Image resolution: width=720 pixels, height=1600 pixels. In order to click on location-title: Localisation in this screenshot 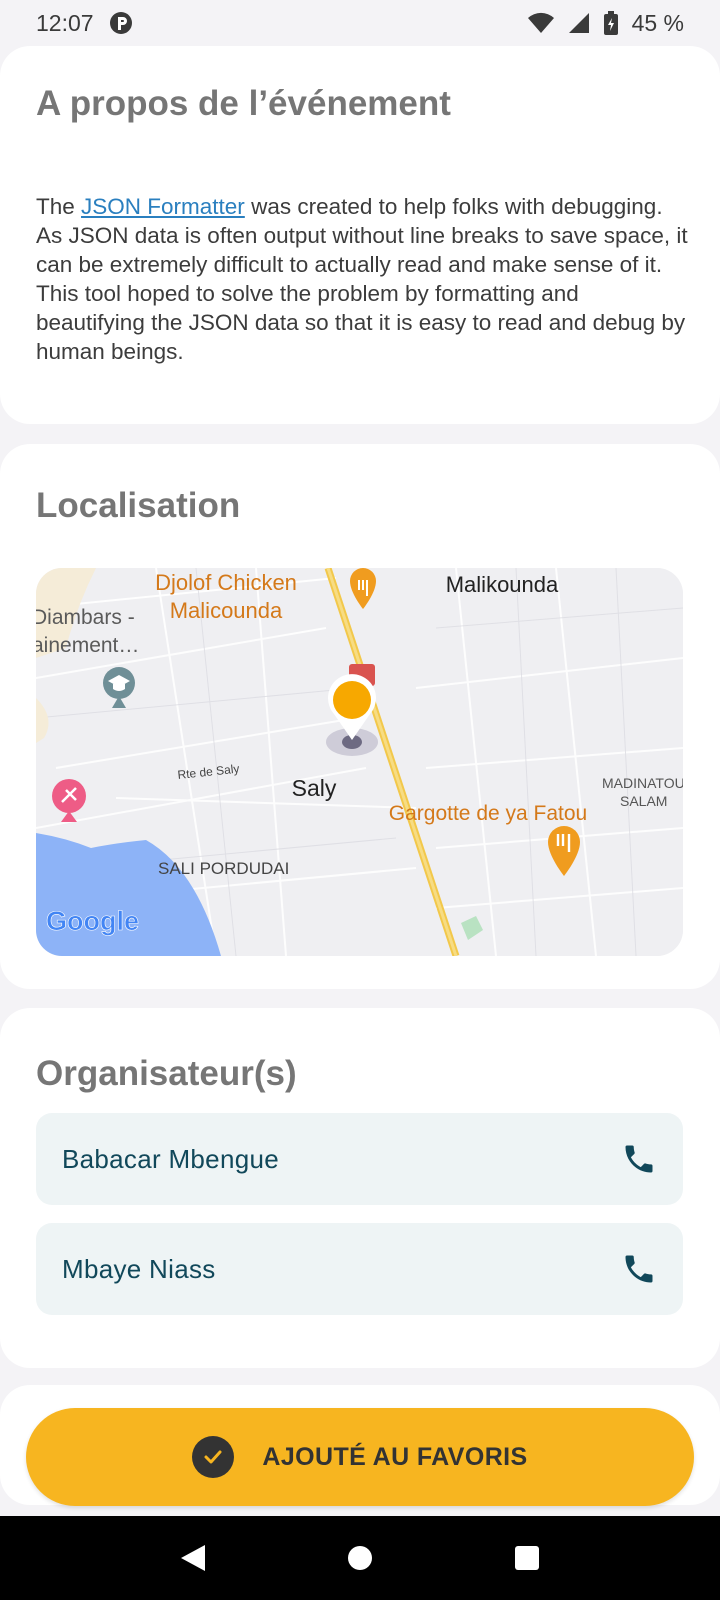, I will do `click(138, 505)`.